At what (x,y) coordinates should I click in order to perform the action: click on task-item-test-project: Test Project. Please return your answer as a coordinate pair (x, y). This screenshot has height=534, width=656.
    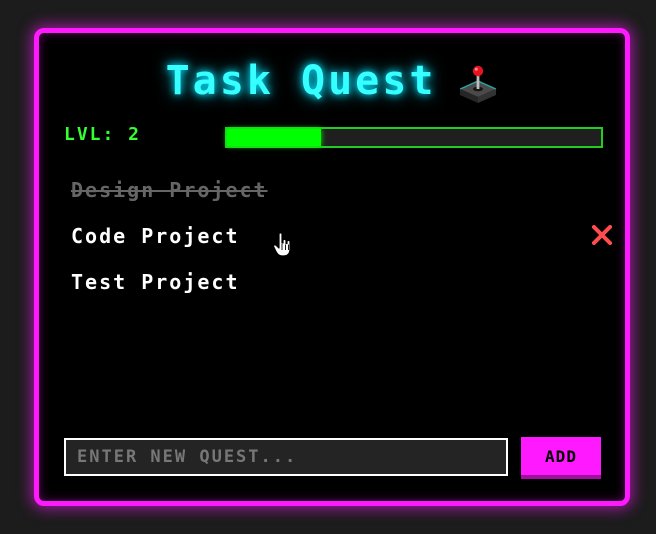
    Looking at the image, I should click on (331, 282).